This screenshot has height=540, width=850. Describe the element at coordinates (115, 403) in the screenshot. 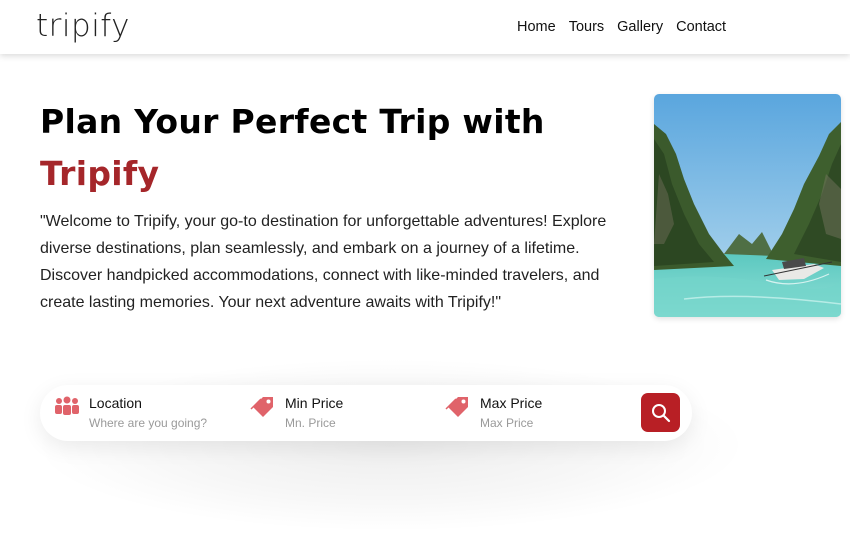

I see `location-label: Location` at that location.